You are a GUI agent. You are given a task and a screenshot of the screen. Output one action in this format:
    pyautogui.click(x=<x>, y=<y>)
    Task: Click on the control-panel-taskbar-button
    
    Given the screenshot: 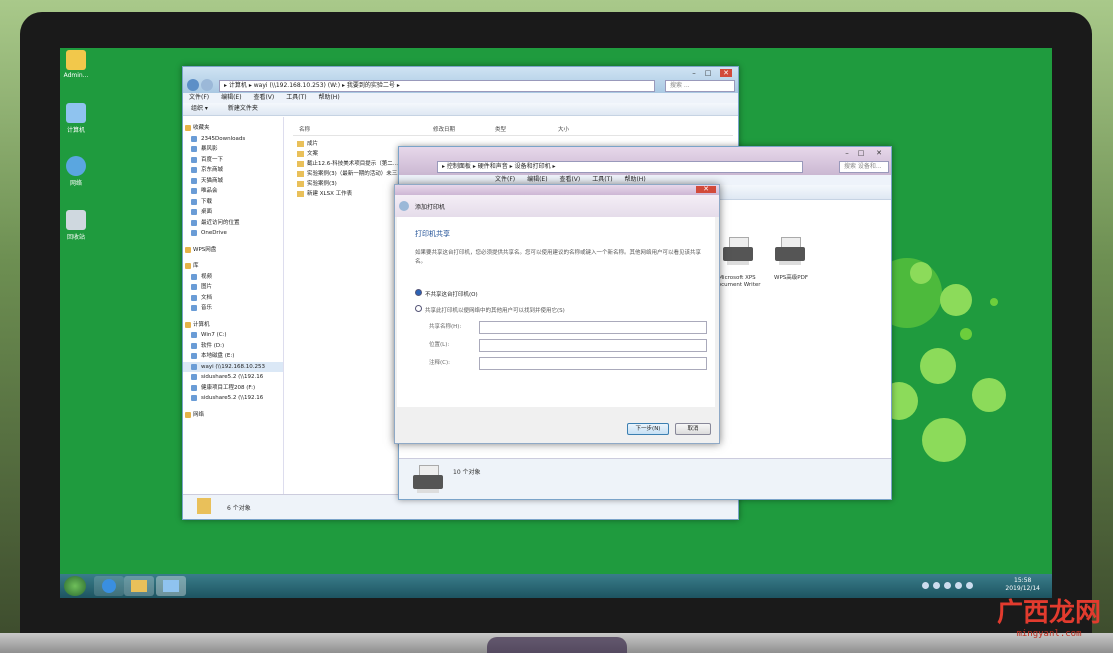 What is the action you would take?
    pyautogui.click(x=171, y=586)
    